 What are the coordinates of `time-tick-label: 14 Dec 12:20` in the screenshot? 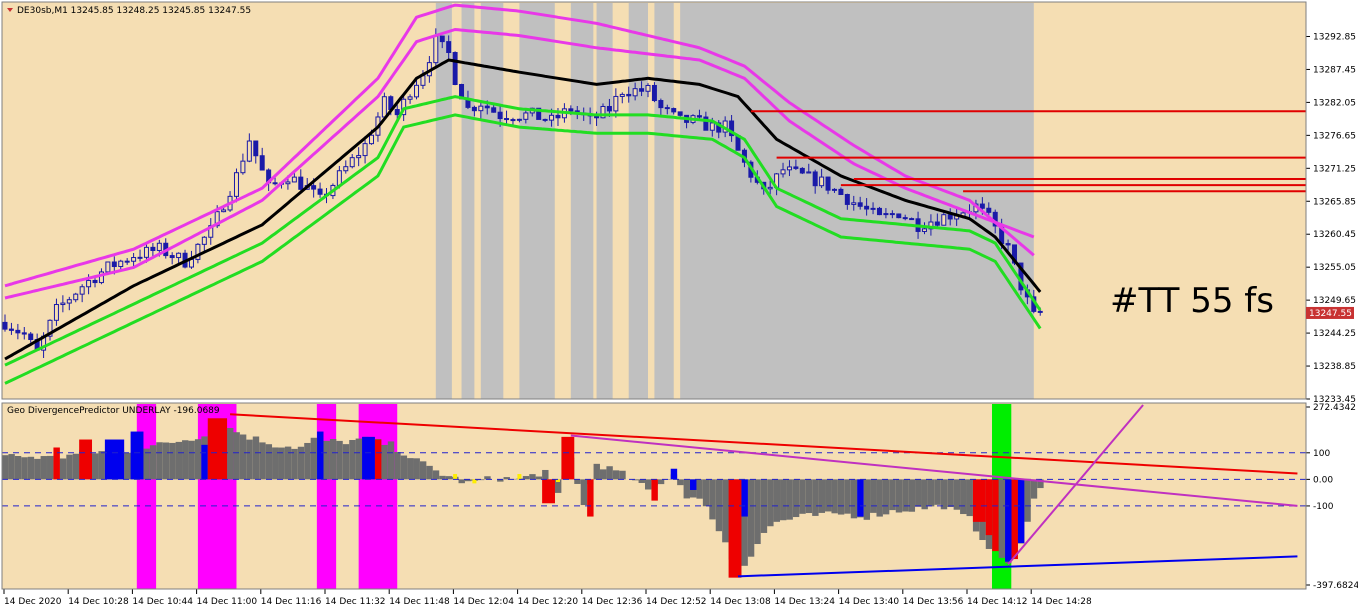 It's located at (548, 602).